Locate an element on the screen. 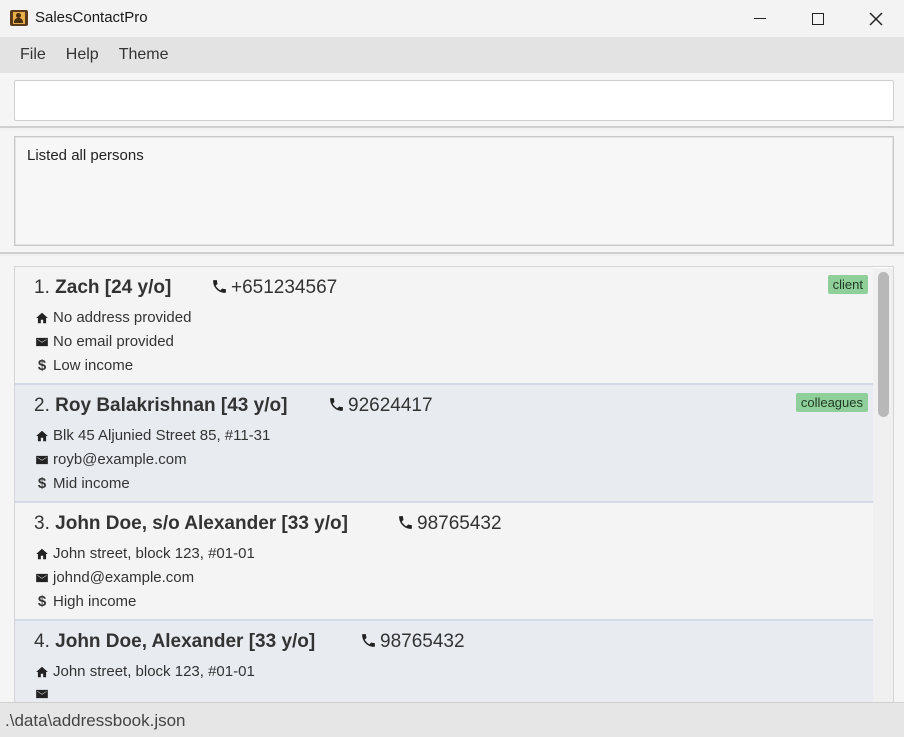 The height and width of the screenshot is (737, 904). income-text: Low income is located at coordinates (93, 365).